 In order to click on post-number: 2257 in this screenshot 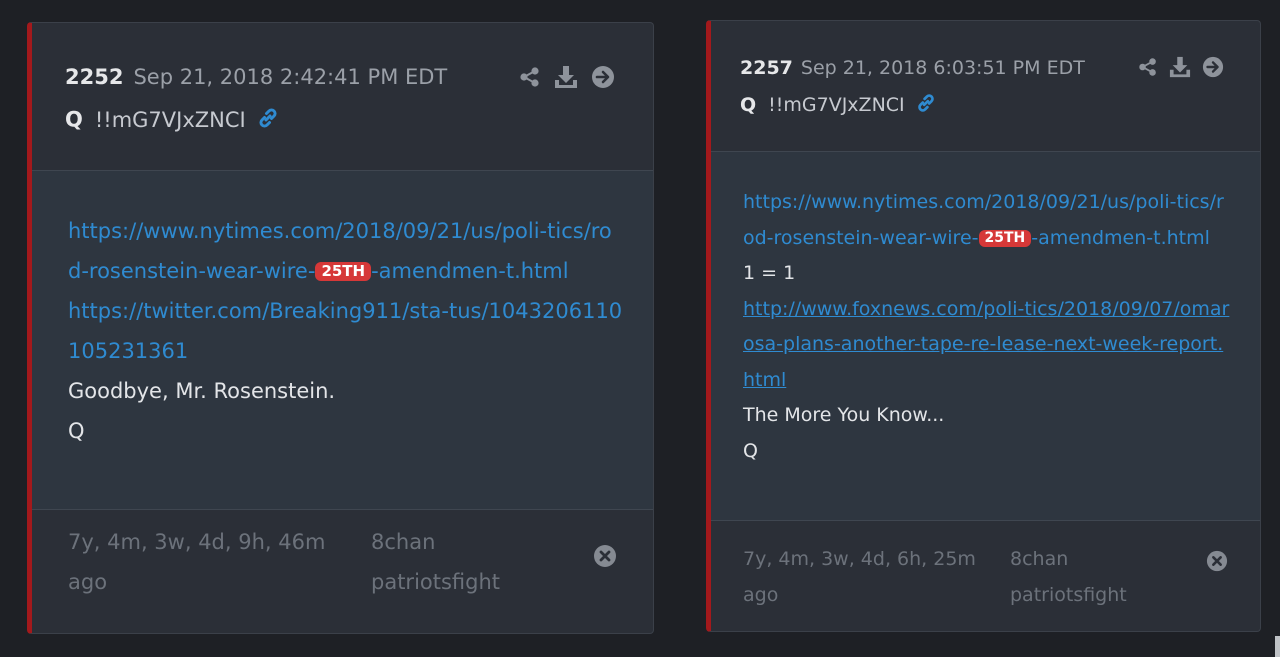, I will do `click(766, 68)`.